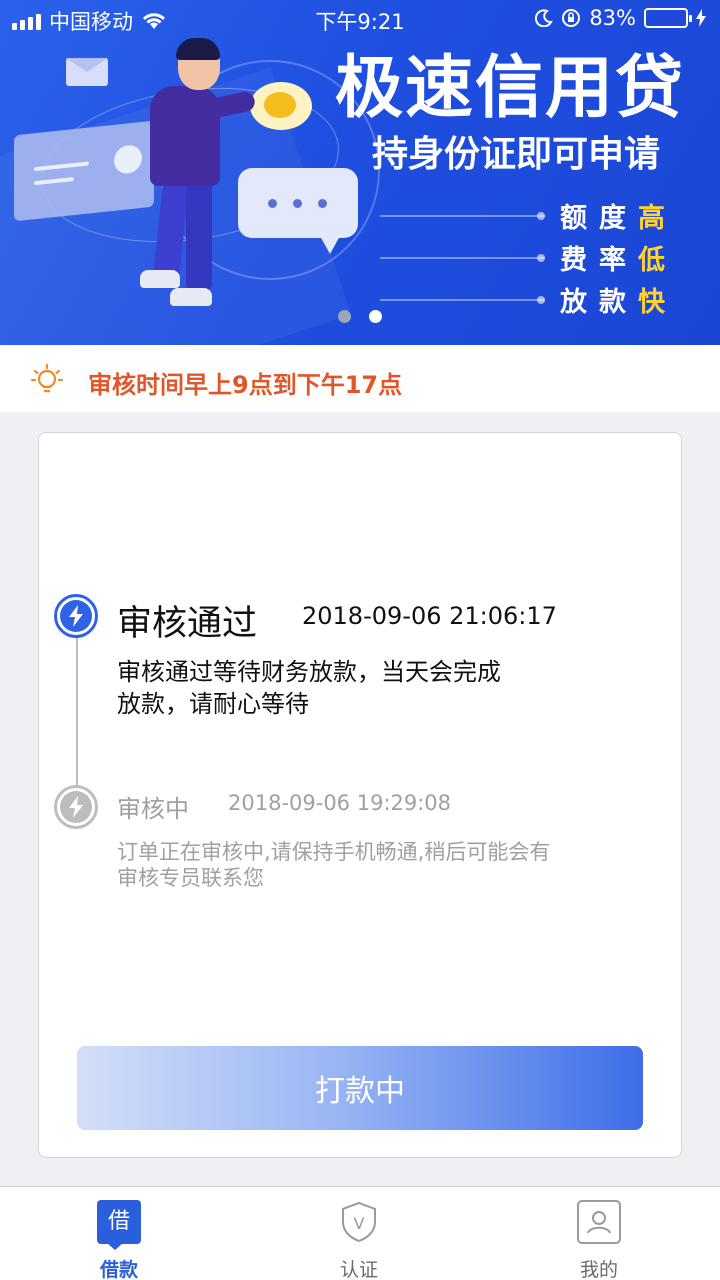  I want to click on bottom-tab-bar: 借 借款 V 认证 我的, so click(360, 1233).